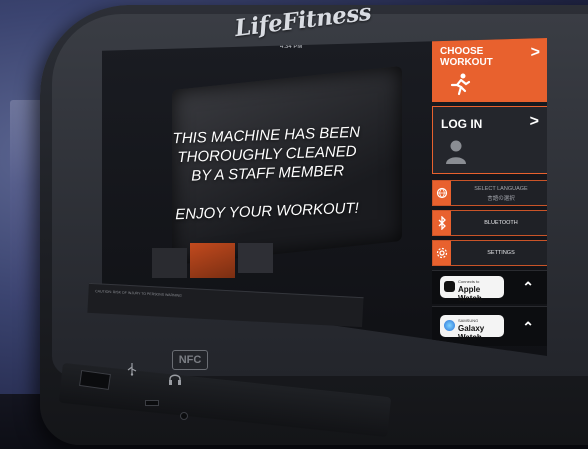 The image size is (588, 449). Describe the element at coordinates (442, 253) in the screenshot. I see `gear-icon` at that location.